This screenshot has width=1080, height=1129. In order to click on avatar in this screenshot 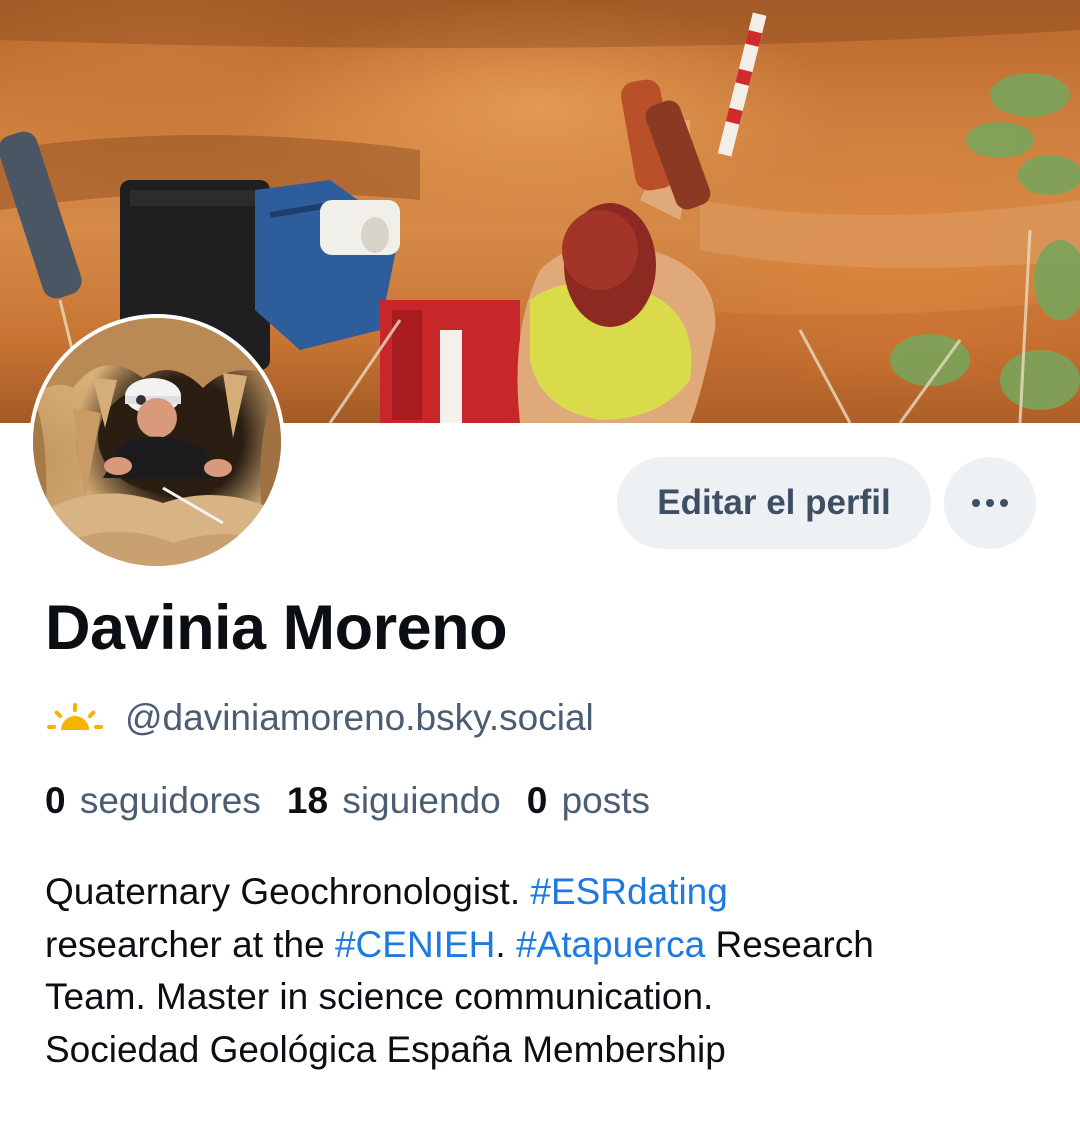, I will do `click(157, 442)`.